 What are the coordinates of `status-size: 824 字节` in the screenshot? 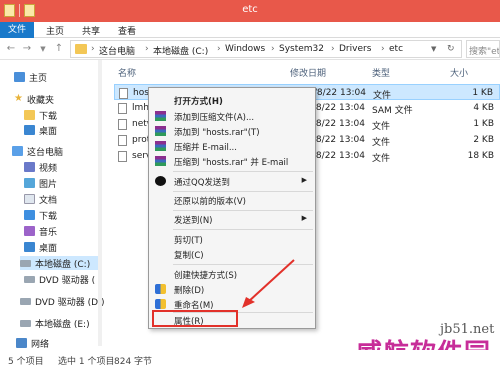 It's located at (133, 362).